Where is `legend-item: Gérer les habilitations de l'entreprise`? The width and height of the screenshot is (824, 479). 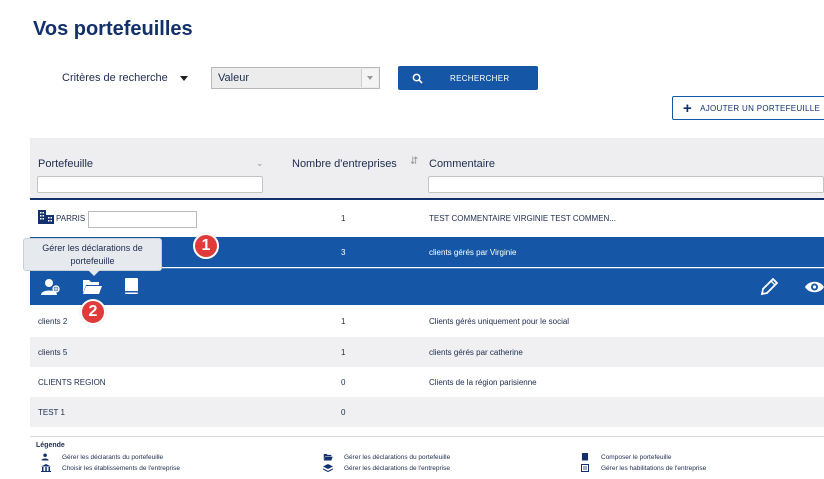 legend-item: Gérer les habilitations de l'entreprise is located at coordinates (642, 468).